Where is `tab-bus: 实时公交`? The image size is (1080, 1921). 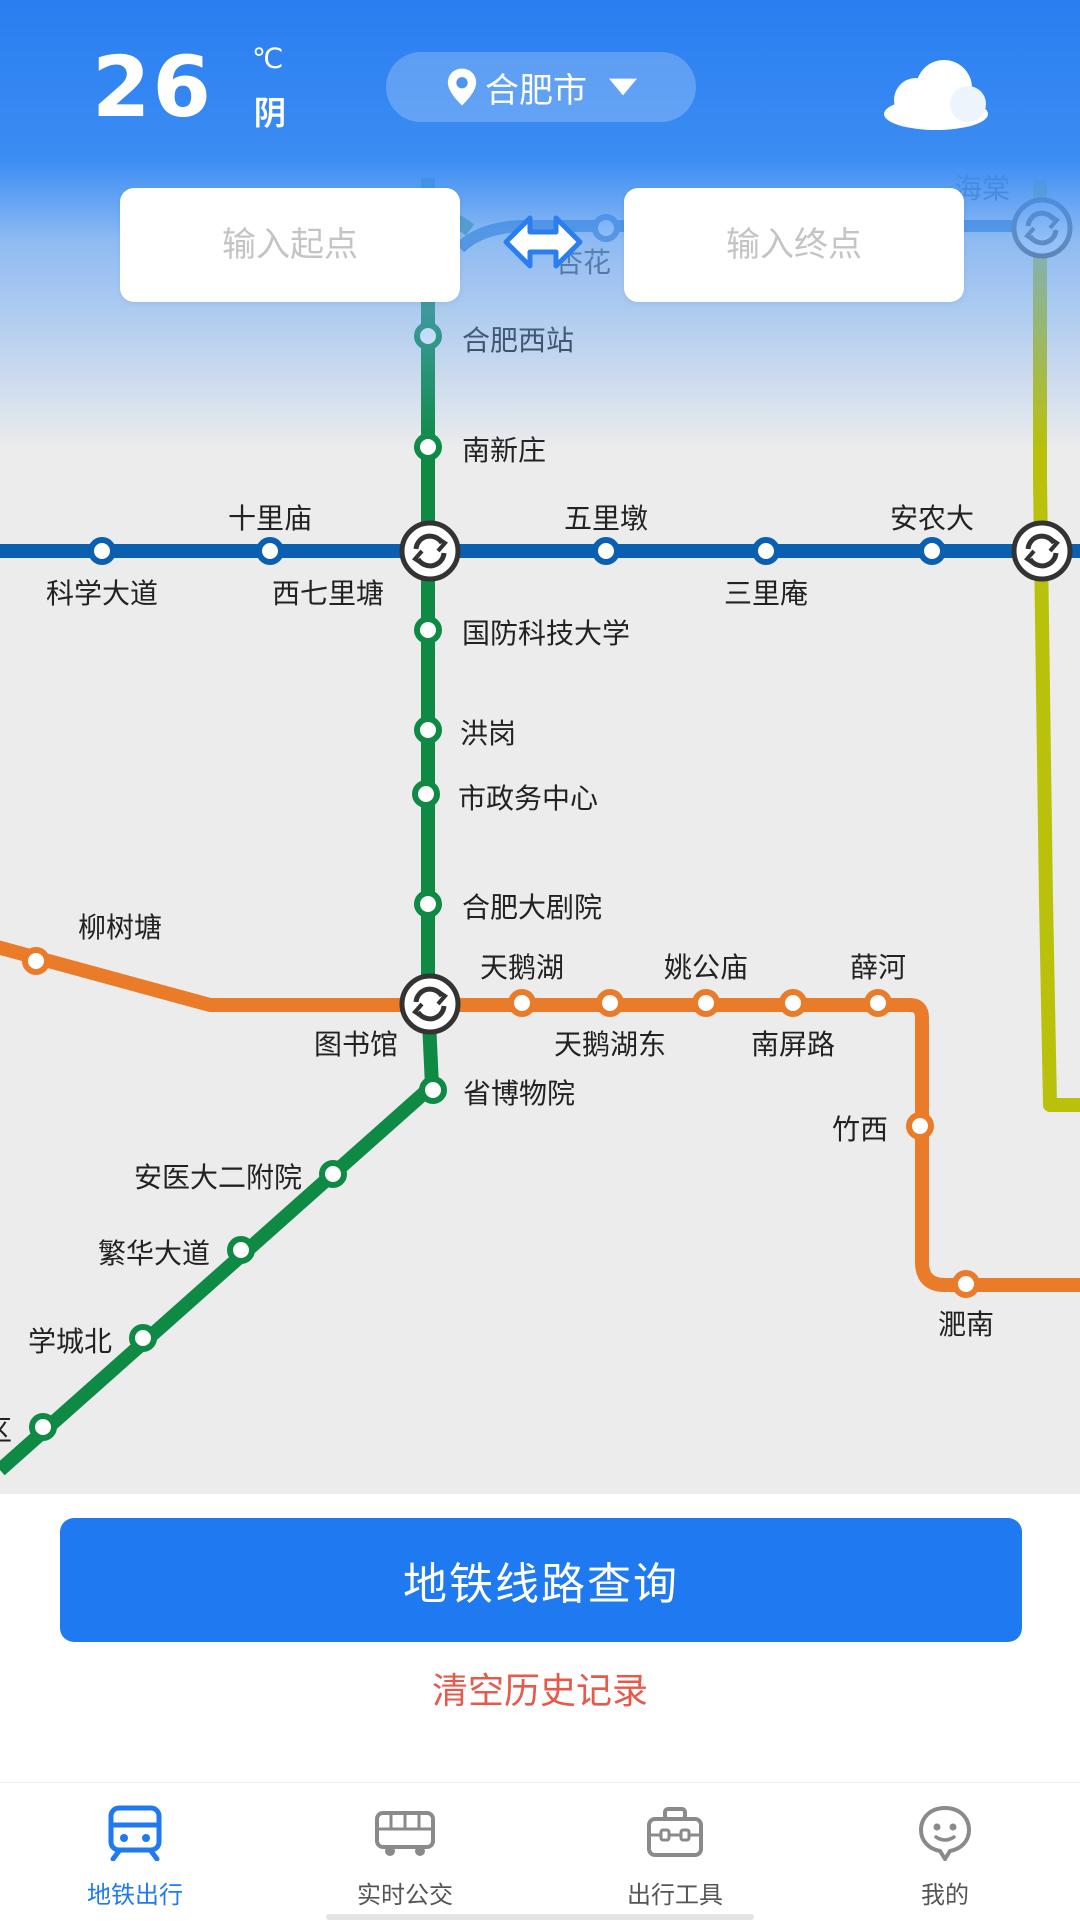 tab-bus: 实时公交 is located at coordinates (405, 1852).